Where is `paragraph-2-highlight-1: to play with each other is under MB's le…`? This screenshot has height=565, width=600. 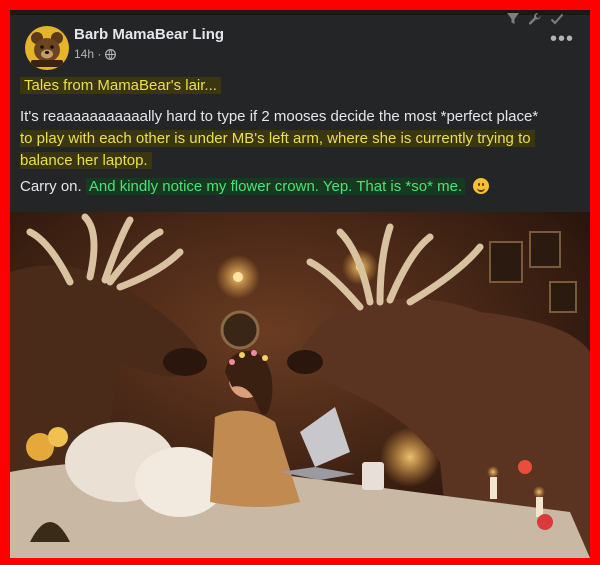
paragraph-2-highlight-1: to play with each other is under MB's le… is located at coordinates (277, 138).